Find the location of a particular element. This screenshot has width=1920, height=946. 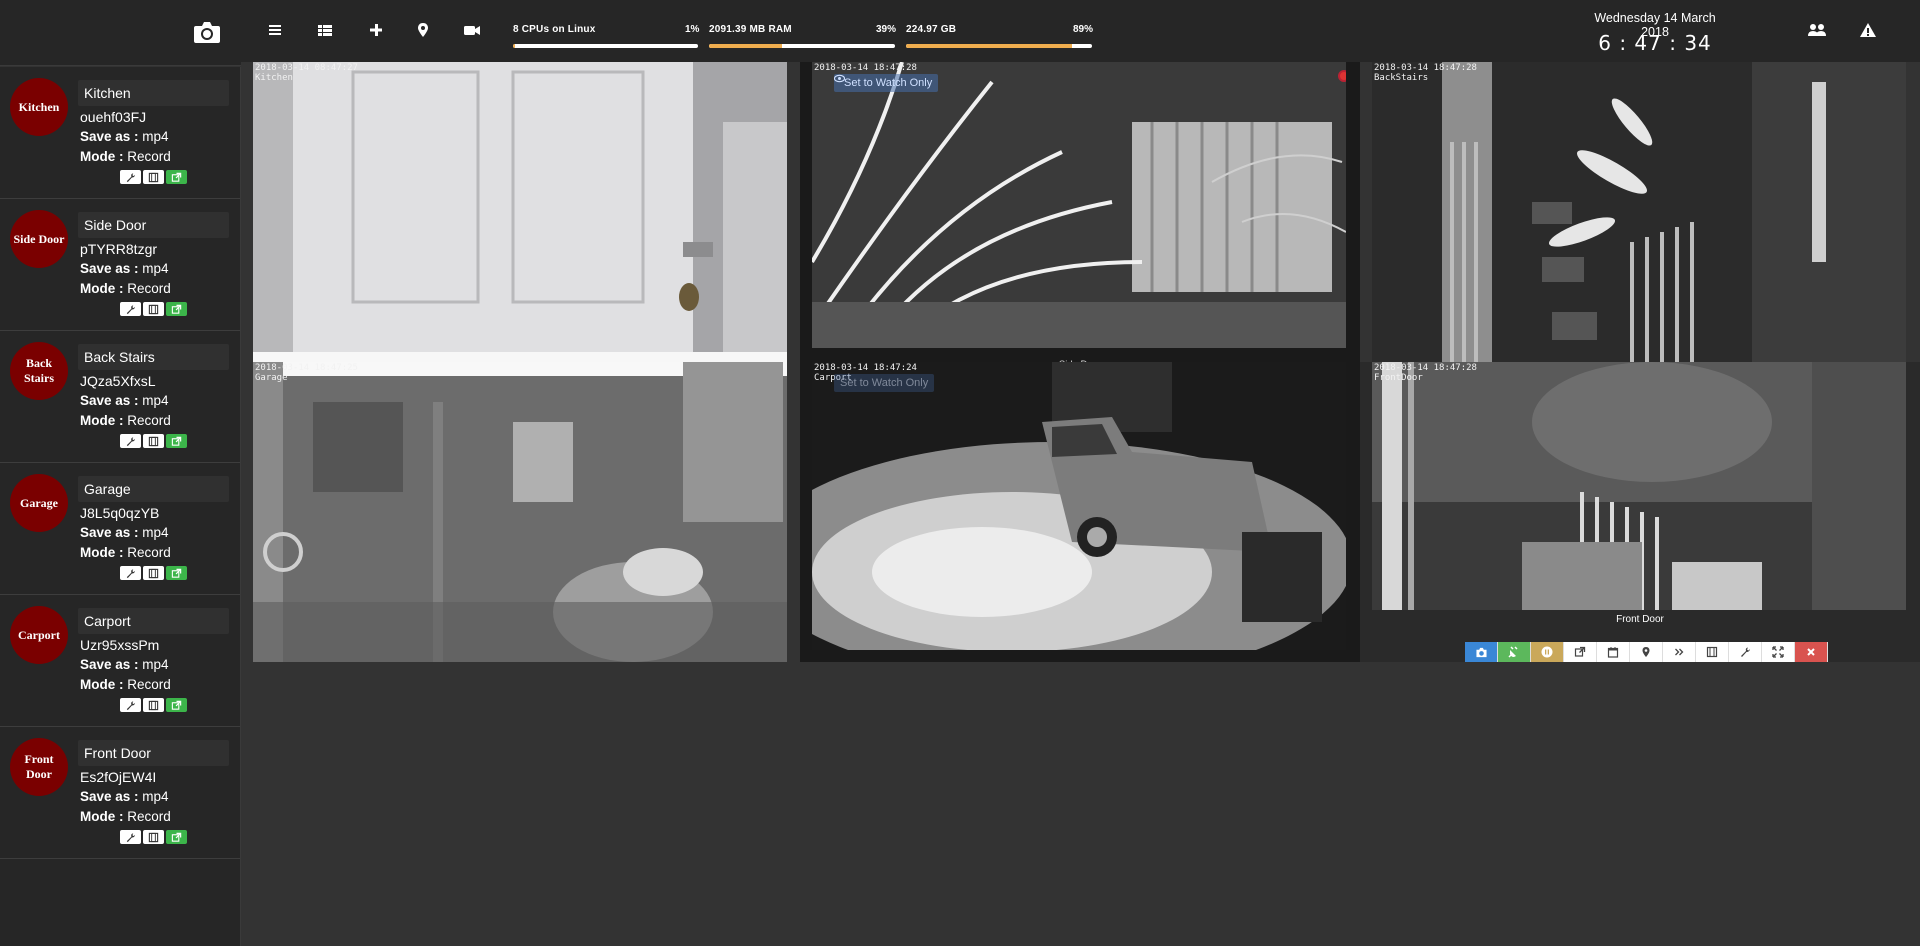

fullscreen-button is located at coordinates (1778, 652).